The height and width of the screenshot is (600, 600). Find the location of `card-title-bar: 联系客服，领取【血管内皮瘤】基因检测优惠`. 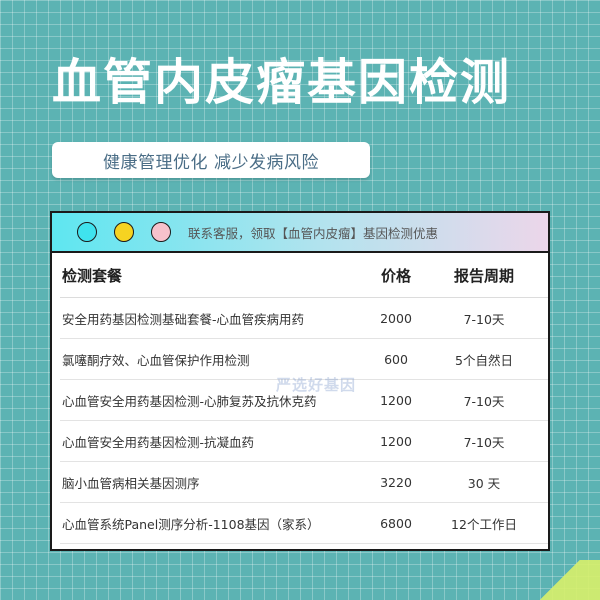

card-title-bar: 联系客服，领取【血管内皮瘤】基因检测优惠 is located at coordinates (300, 233).